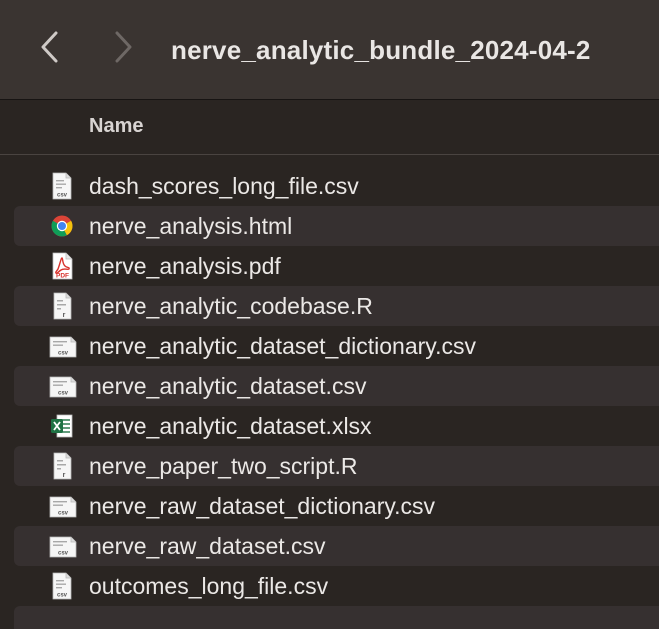 This screenshot has width=659, height=629. I want to click on excel-file-icon, so click(62, 426).